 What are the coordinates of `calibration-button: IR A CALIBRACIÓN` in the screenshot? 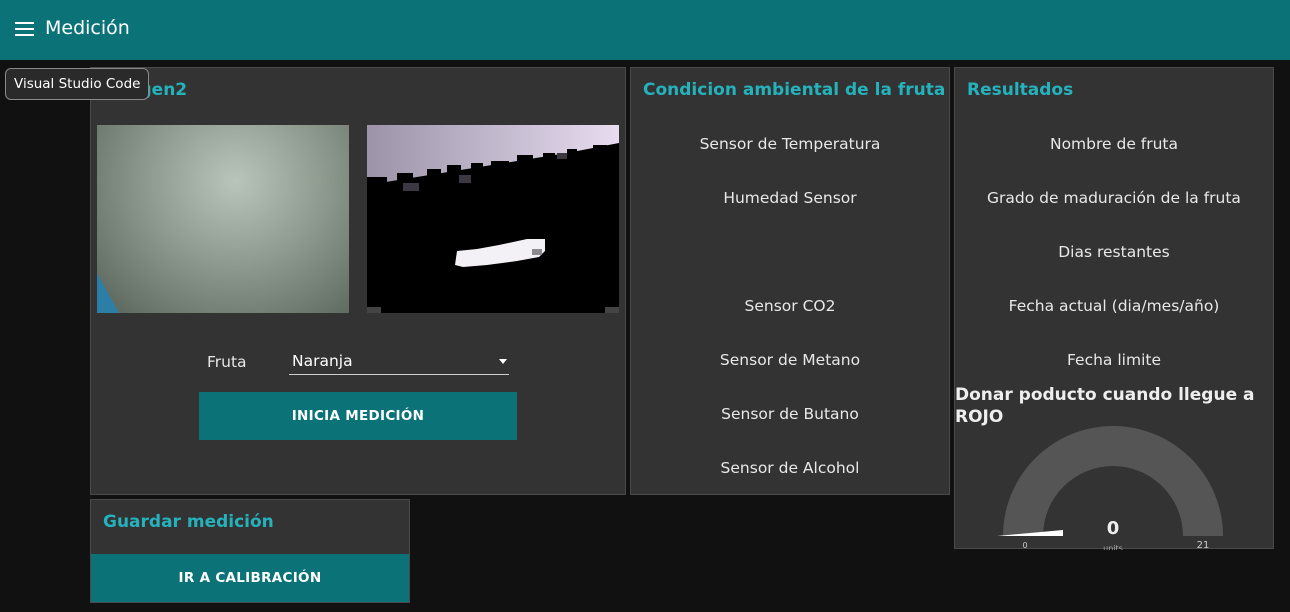 It's located at (250, 578).